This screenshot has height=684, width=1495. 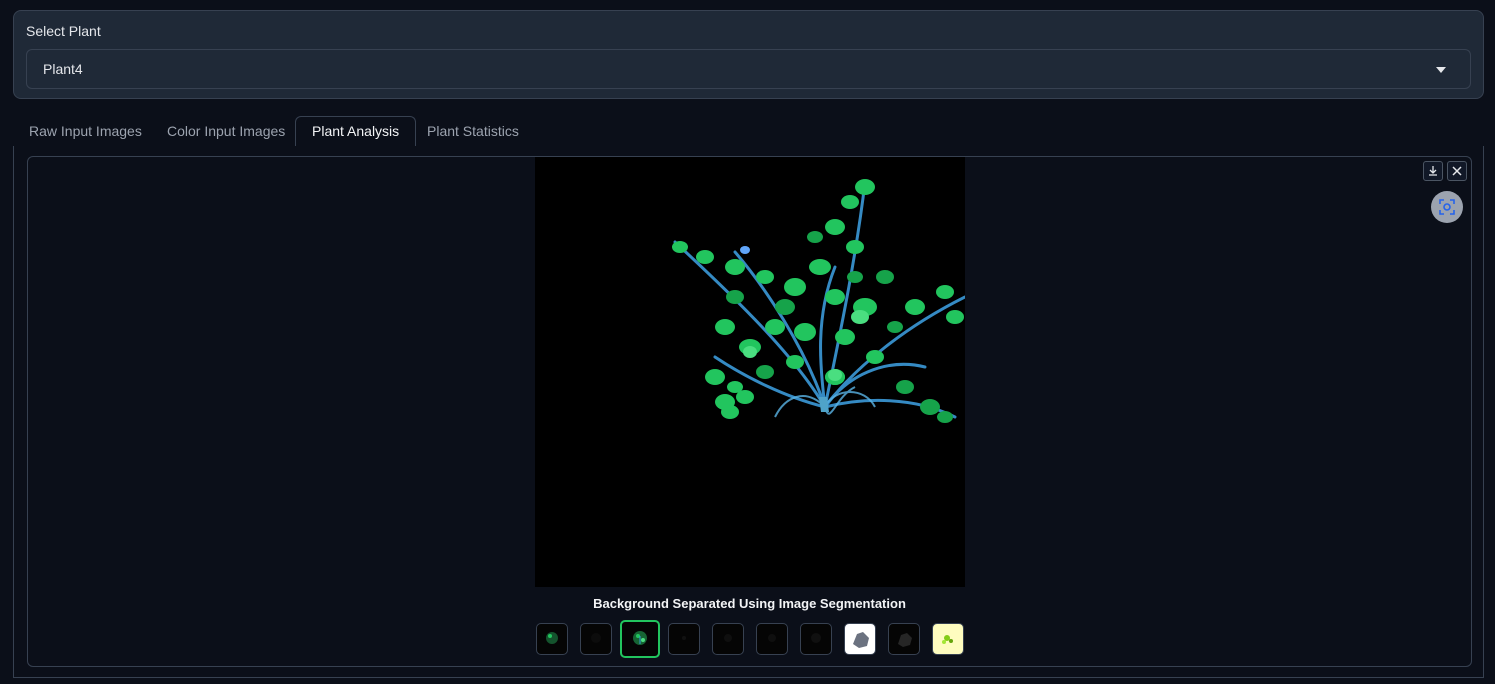 I want to click on download-icon, so click(x=1433, y=171).